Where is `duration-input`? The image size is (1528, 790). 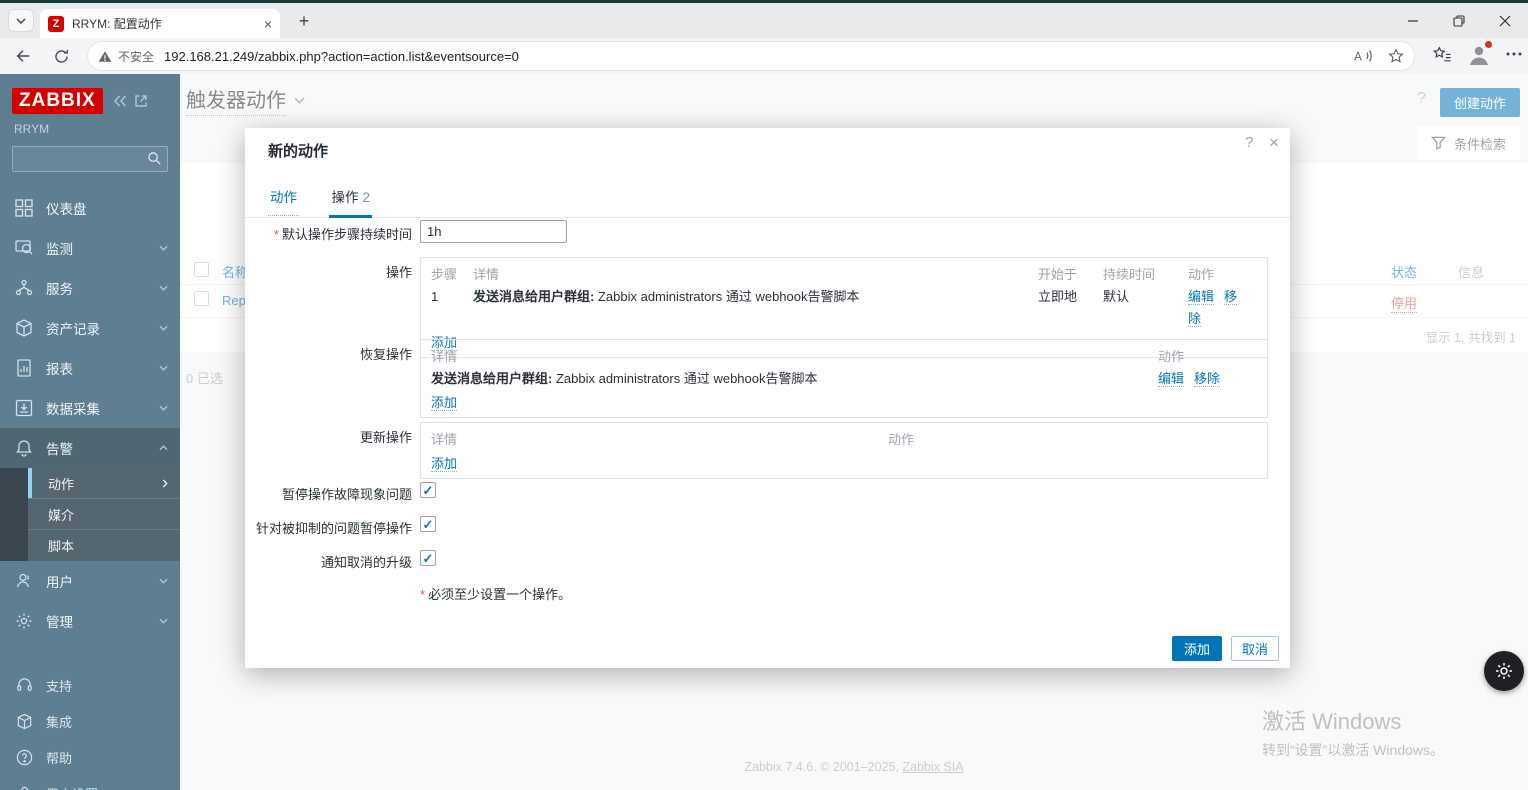 duration-input is located at coordinates (493, 231).